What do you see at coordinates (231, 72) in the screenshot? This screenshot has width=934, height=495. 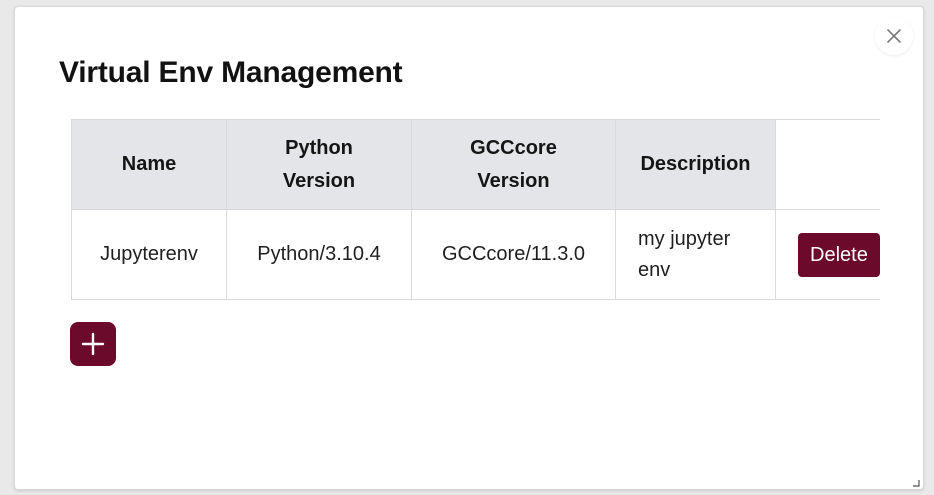 I see `dialog-title: Virtual Env Management` at bounding box center [231, 72].